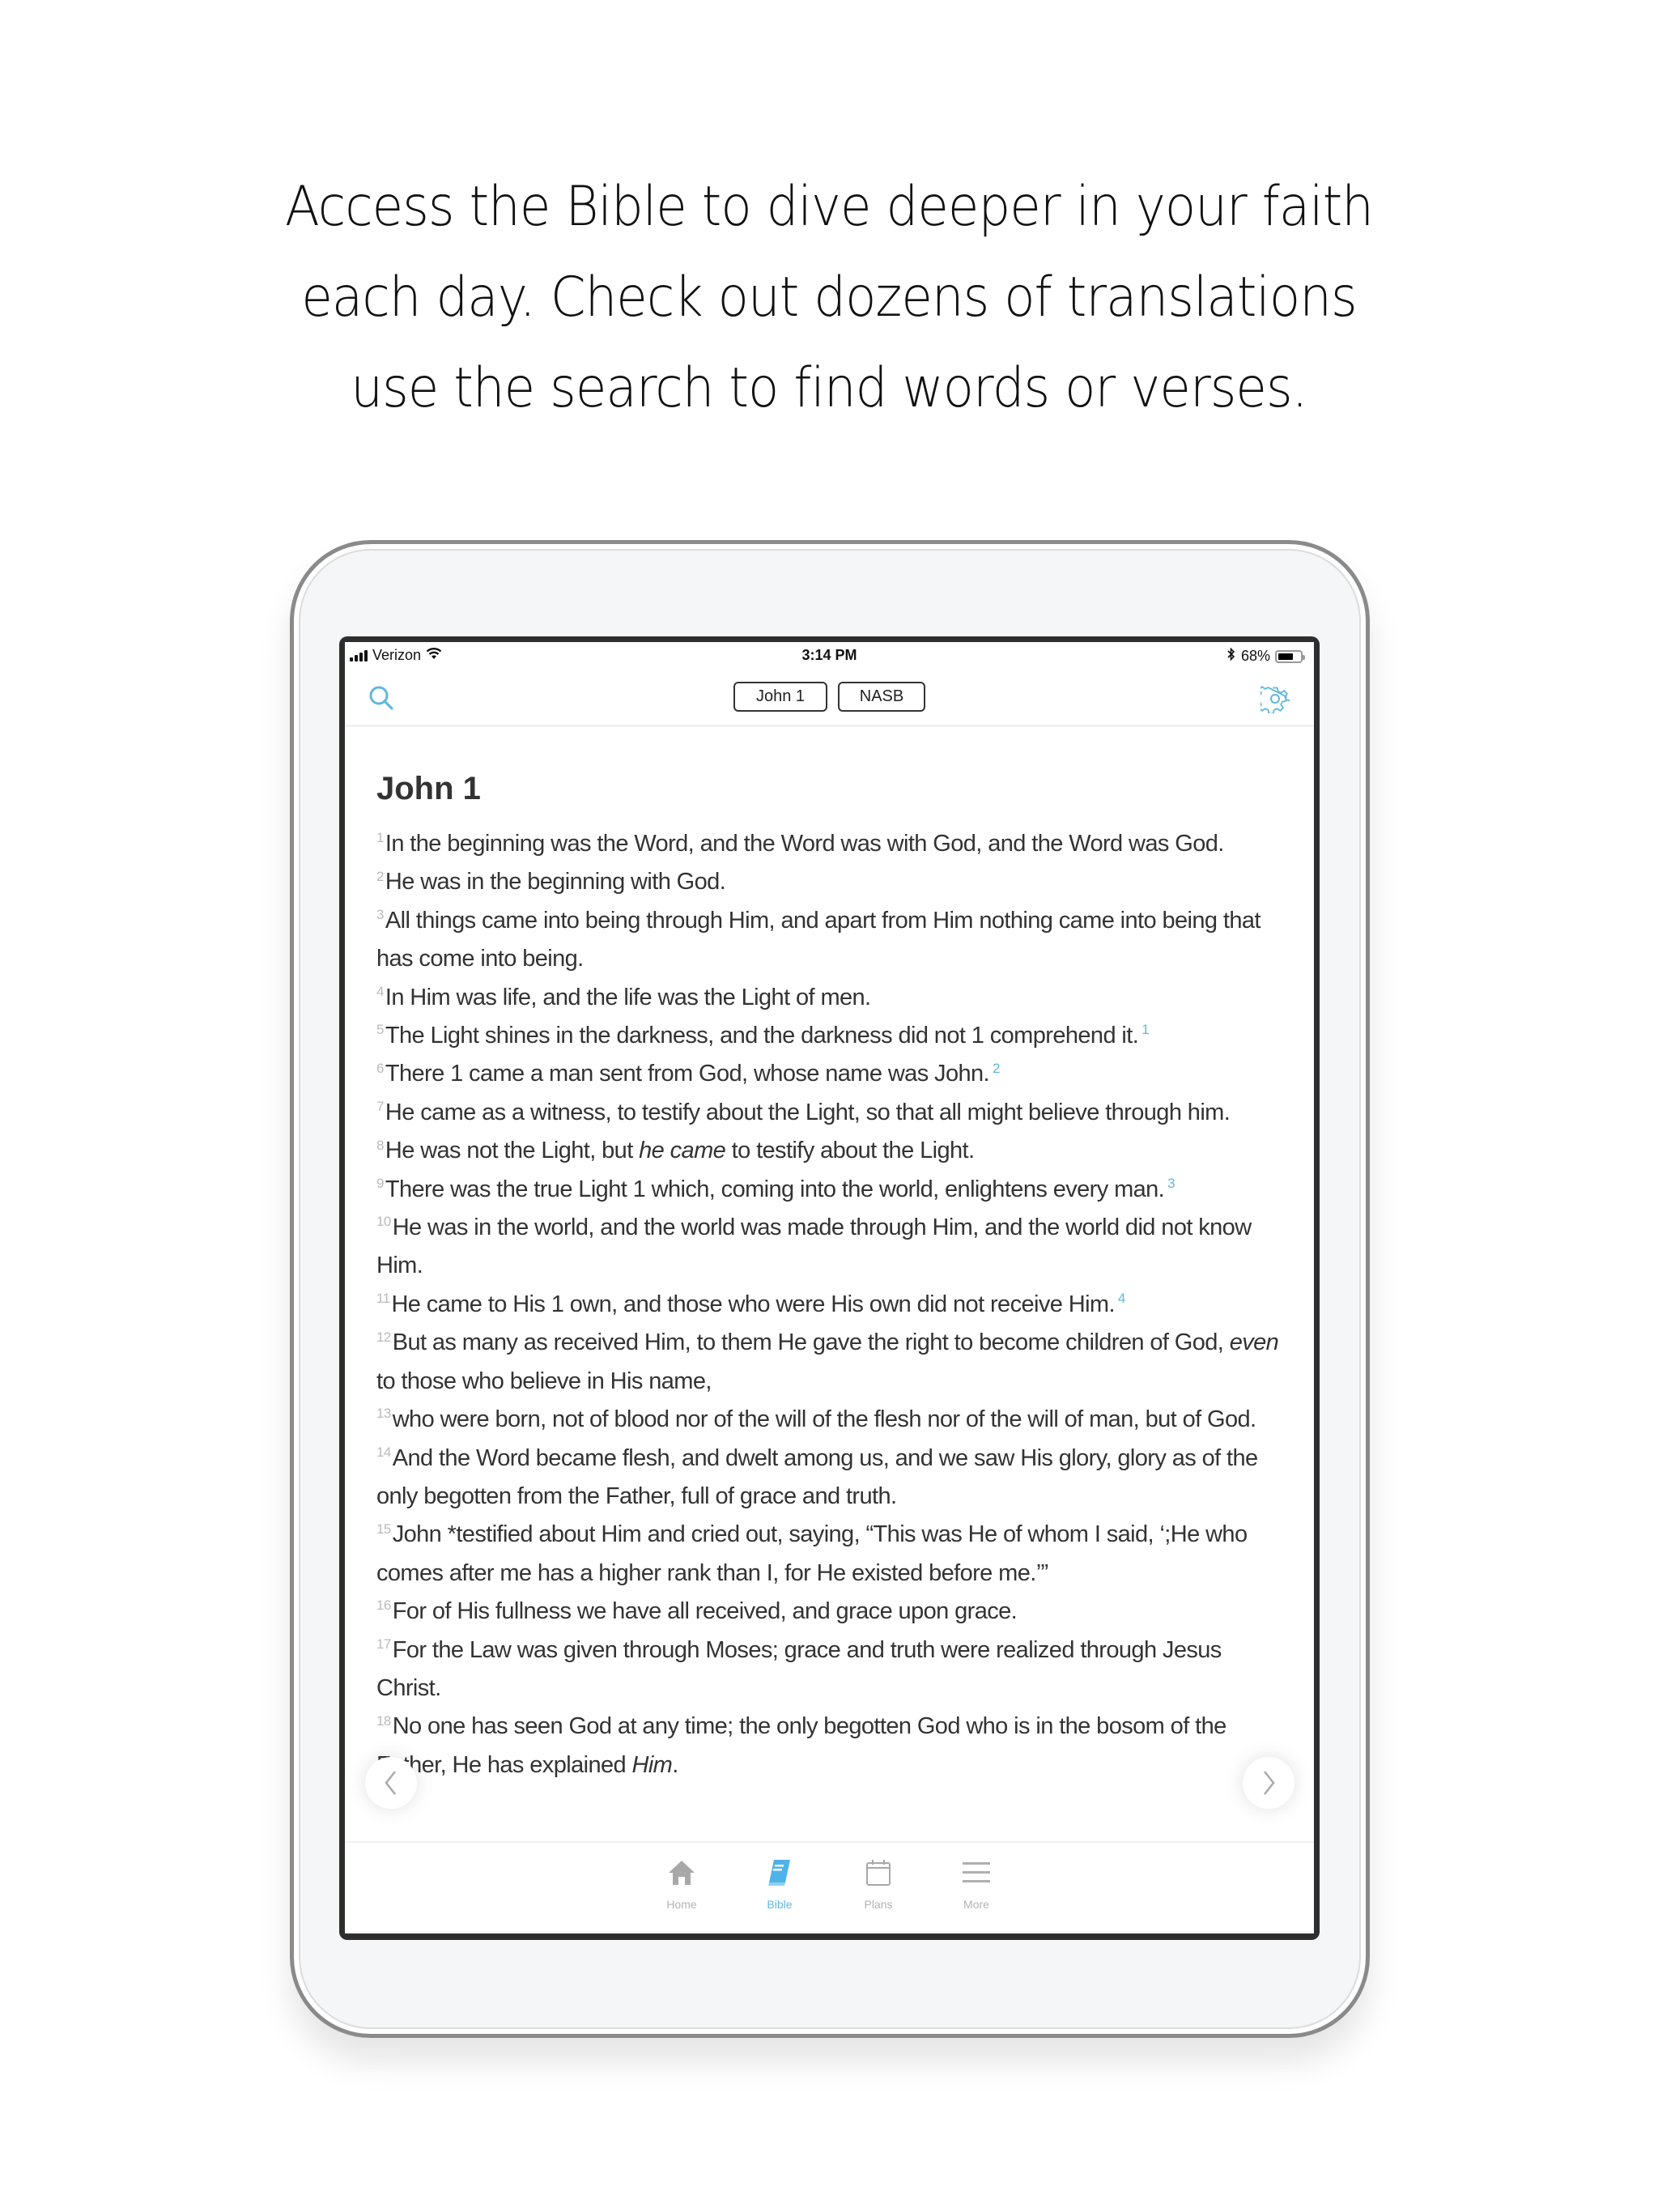 Image resolution: width=1658 pixels, height=2212 pixels. I want to click on tab-label: More, so click(976, 1905).